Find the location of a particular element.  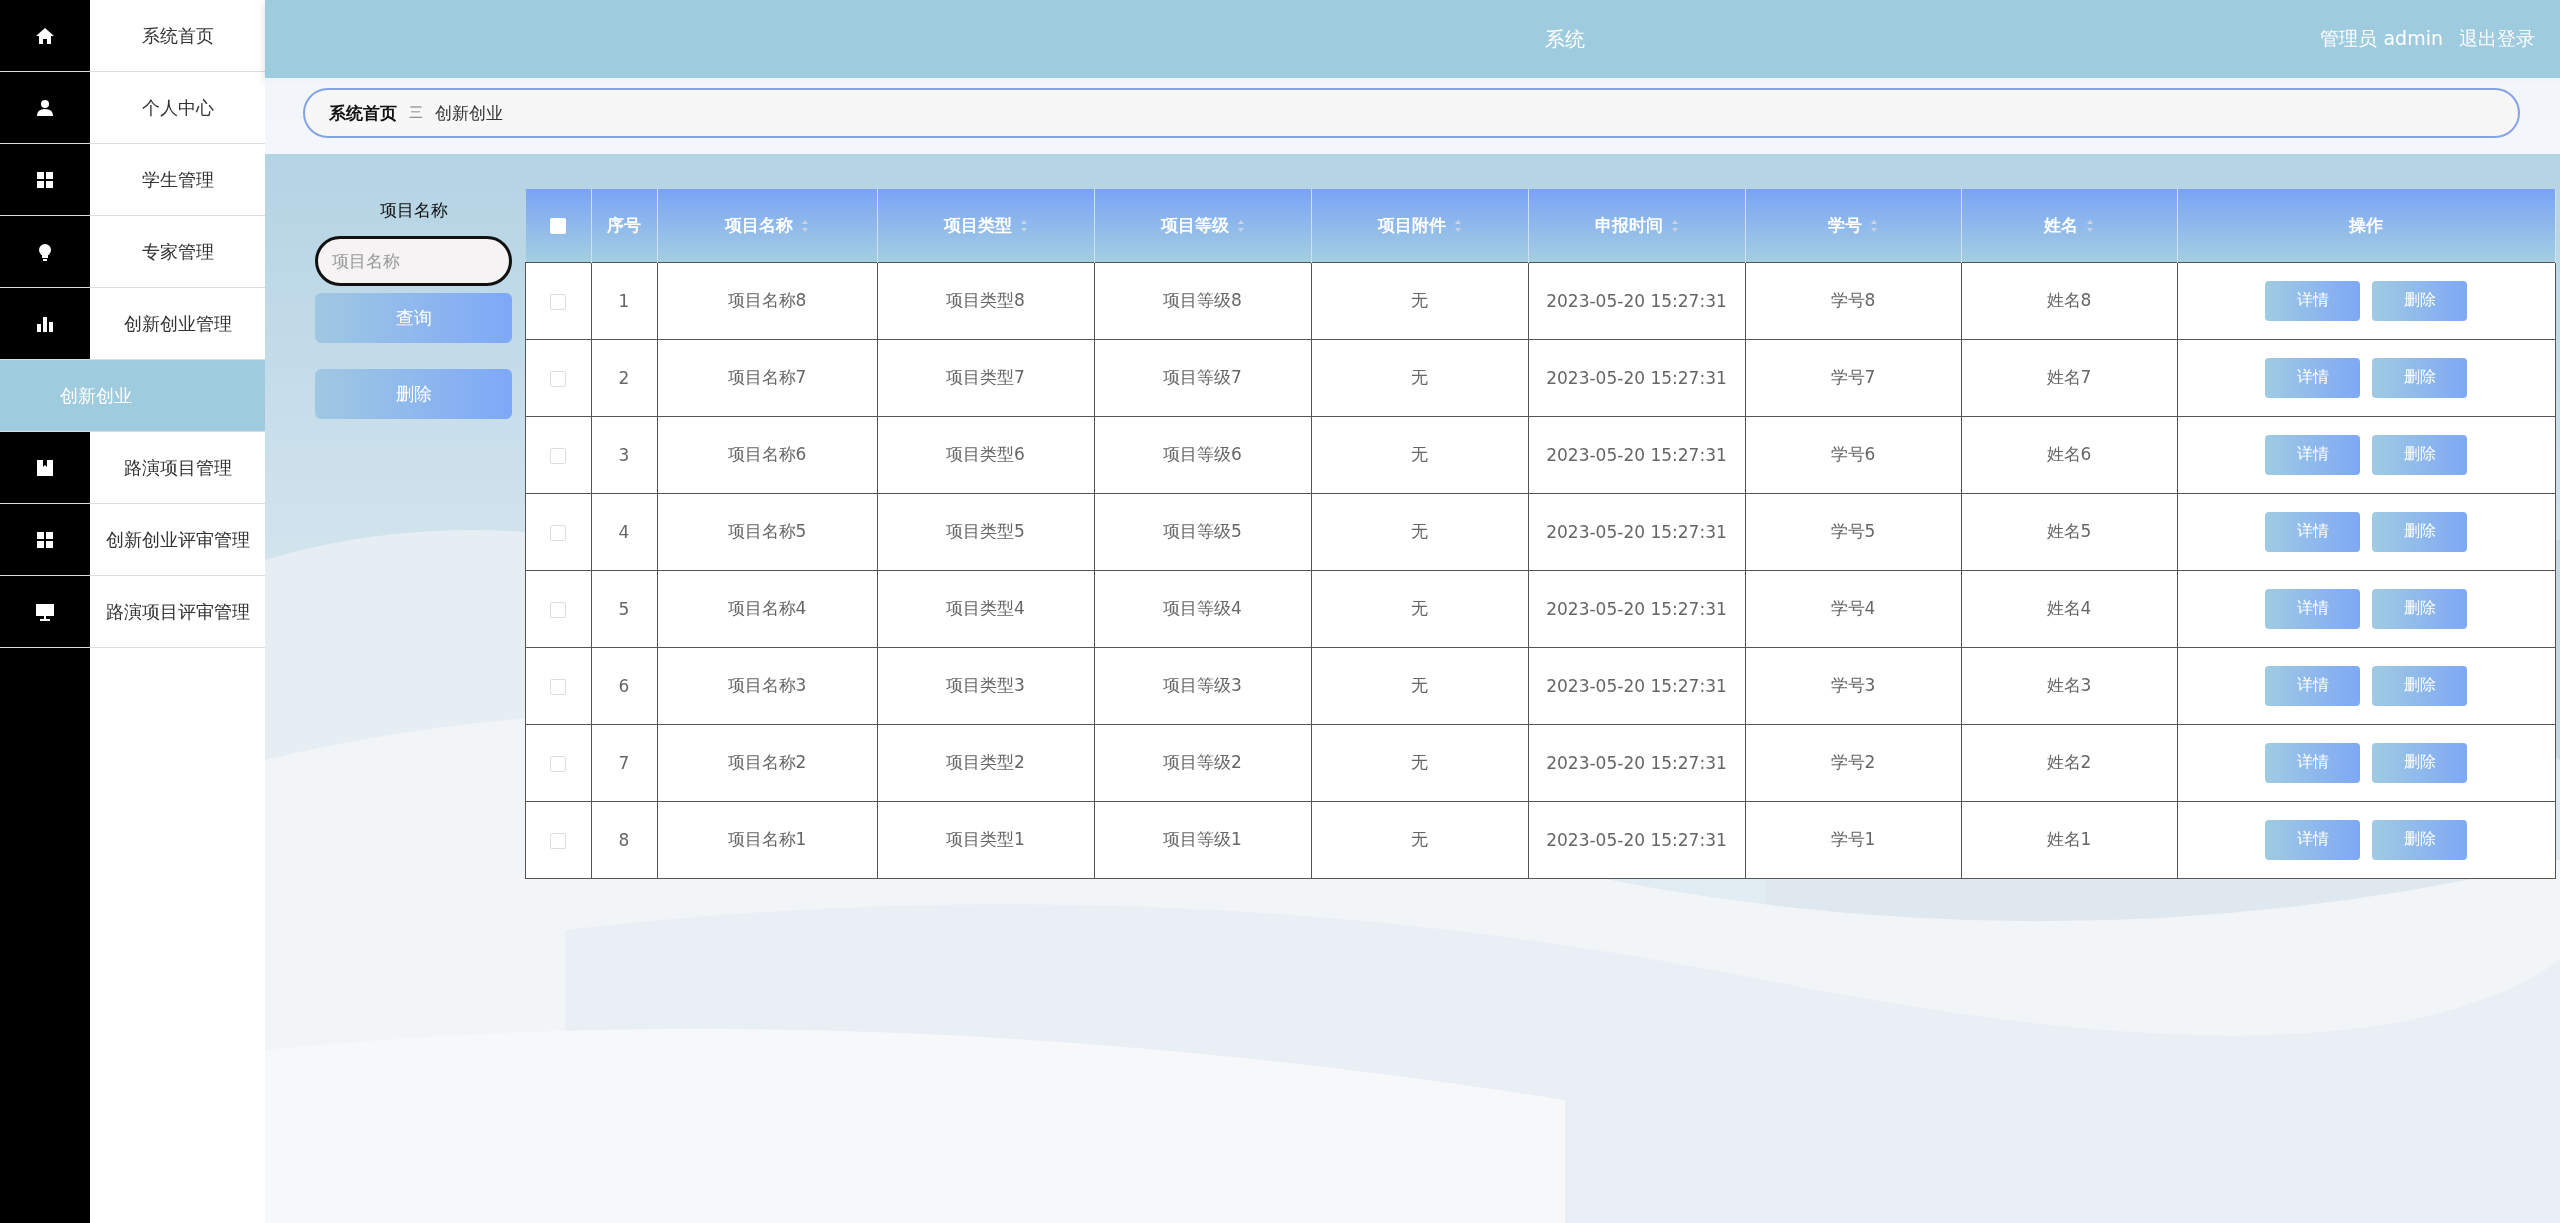

column-header: 项目类型 is located at coordinates (985, 225).